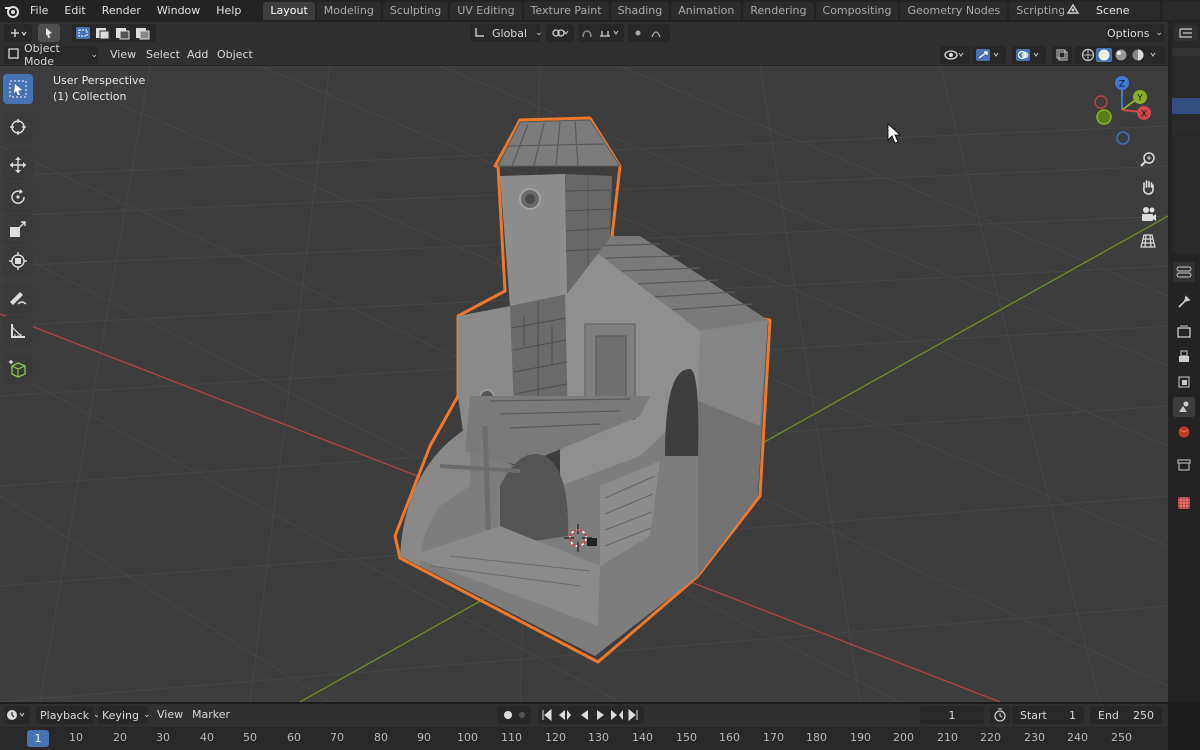  I want to click on scene-selector: Scene, so click(1112, 10).